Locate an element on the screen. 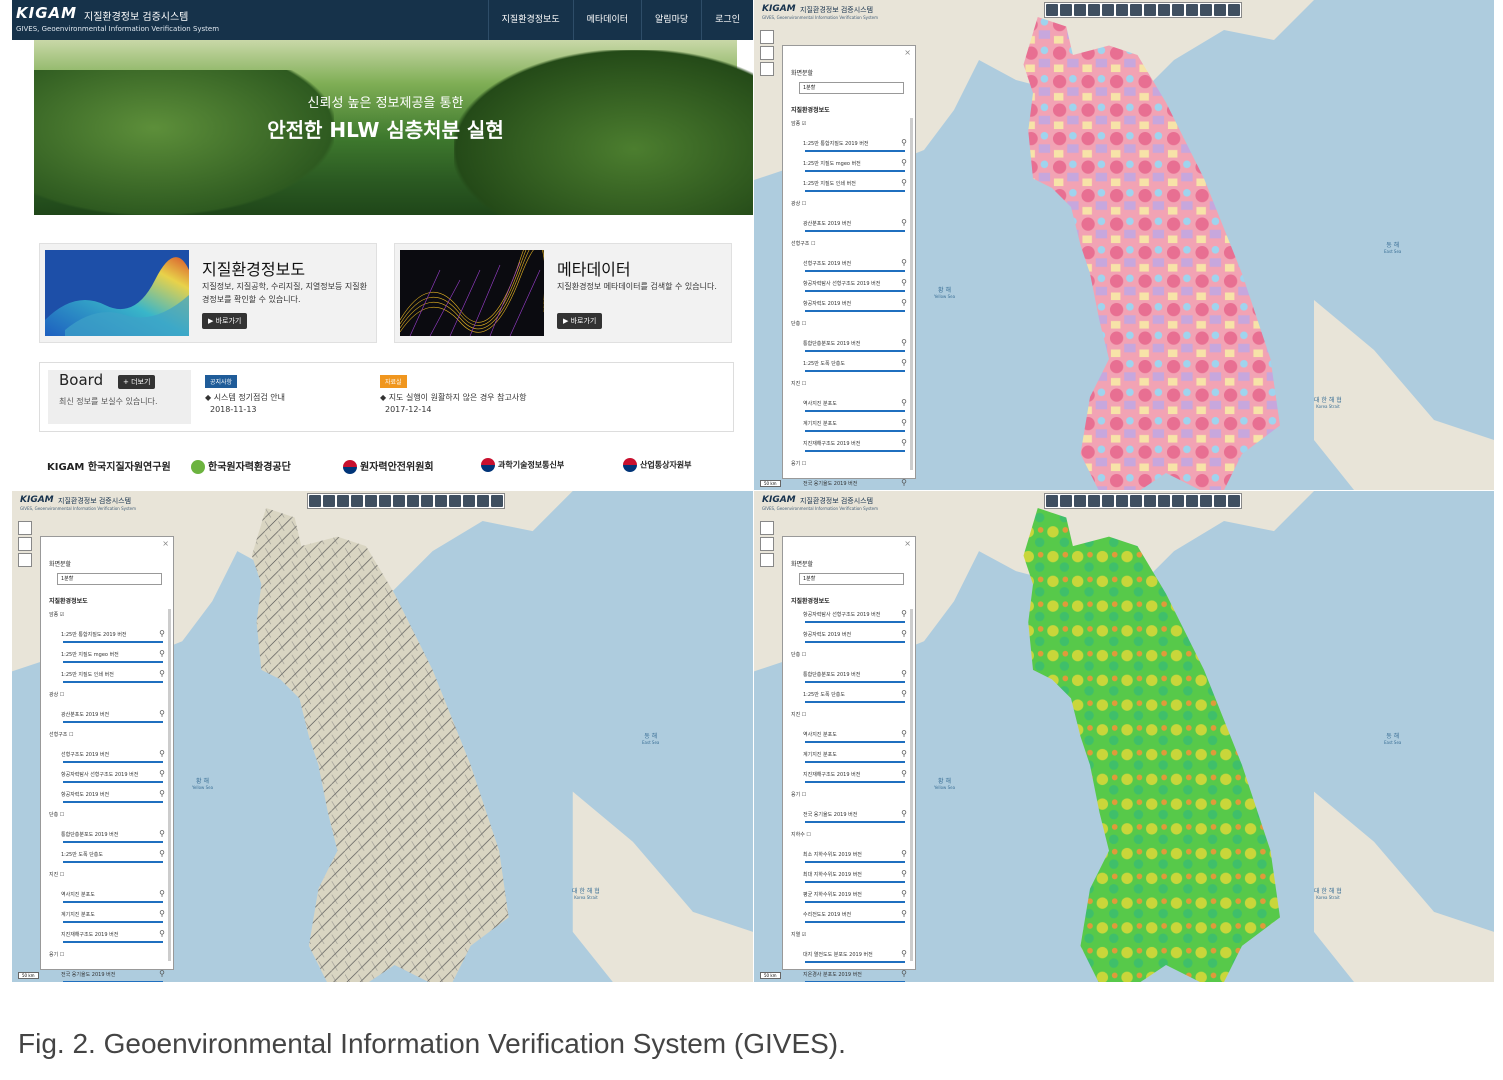 The width and height of the screenshot is (1503, 1080). partner-korad: 한국원자력환경공단 is located at coordinates (241, 466).